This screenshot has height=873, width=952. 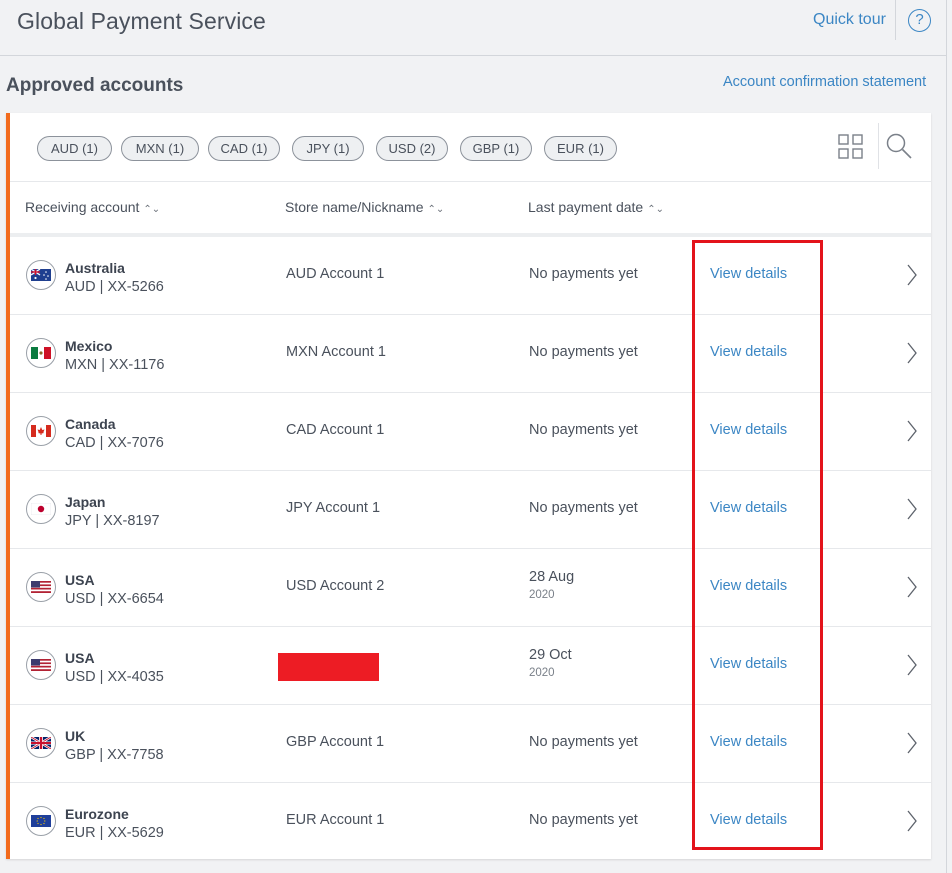 What do you see at coordinates (141, 21) in the screenshot?
I see `app-title: Global Payment Service` at bounding box center [141, 21].